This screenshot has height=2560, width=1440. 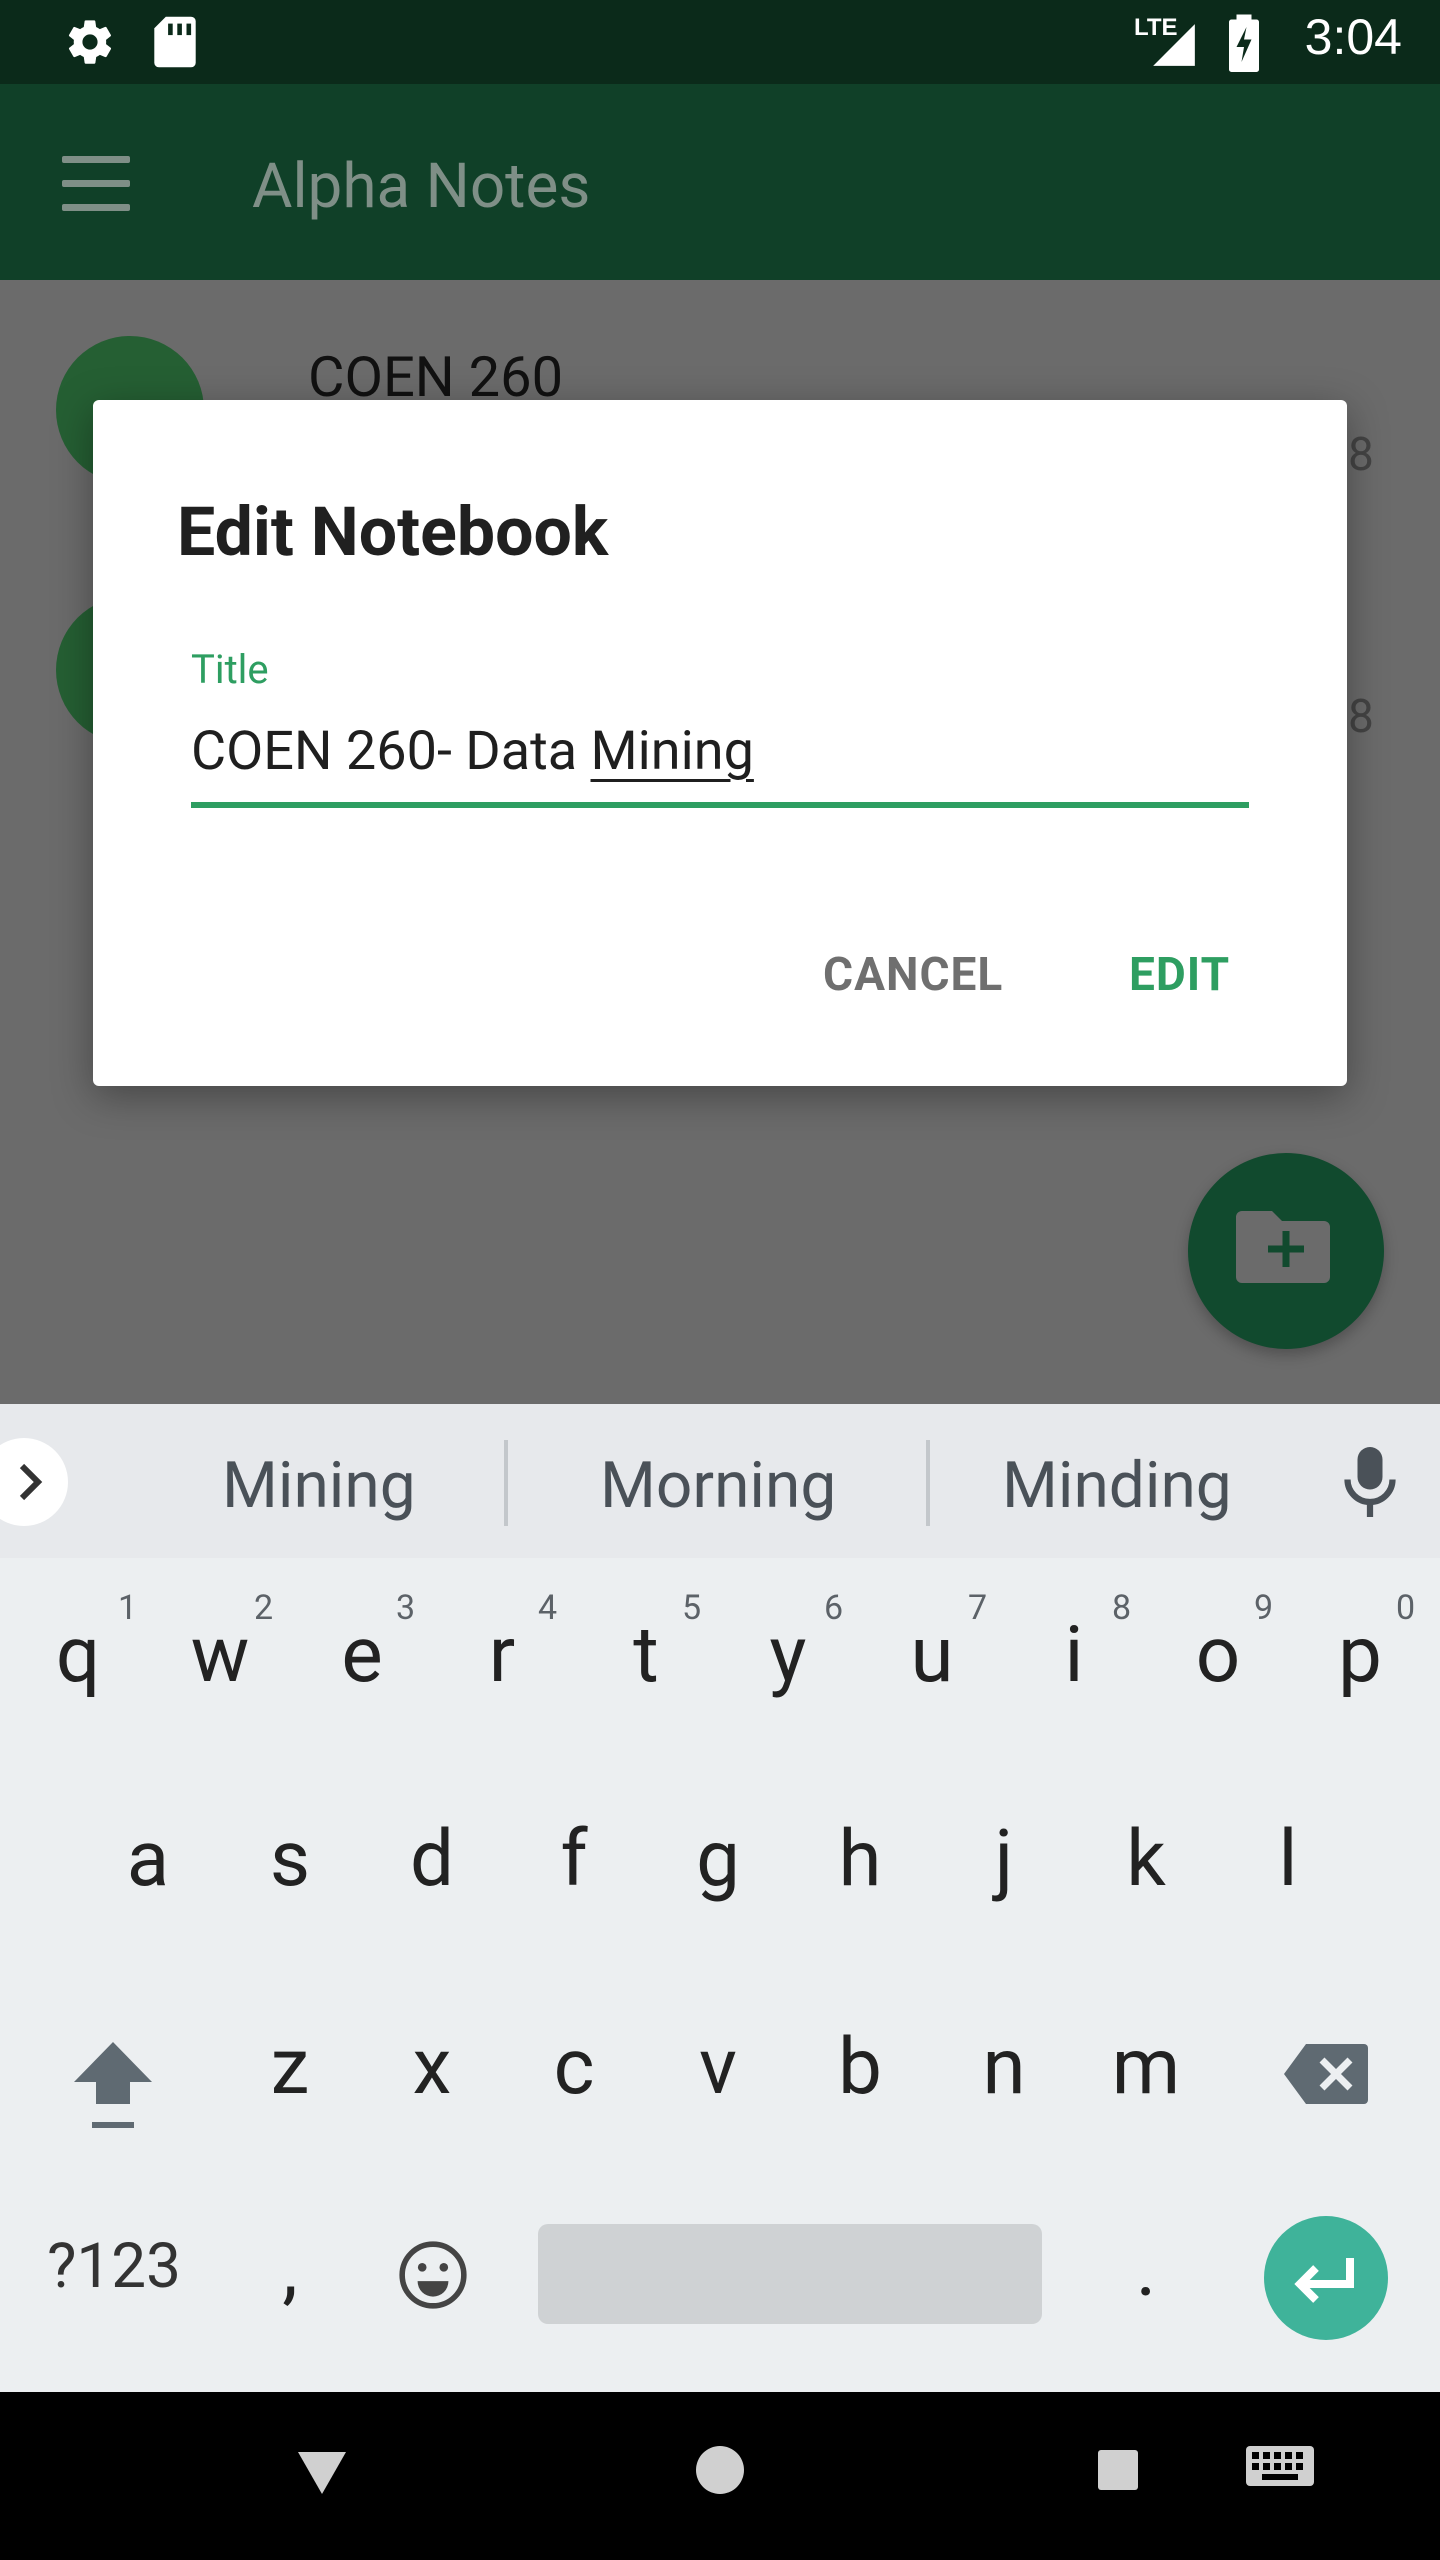 What do you see at coordinates (96, 184) in the screenshot?
I see `hamburger-menu-icon` at bounding box center [96, 184].